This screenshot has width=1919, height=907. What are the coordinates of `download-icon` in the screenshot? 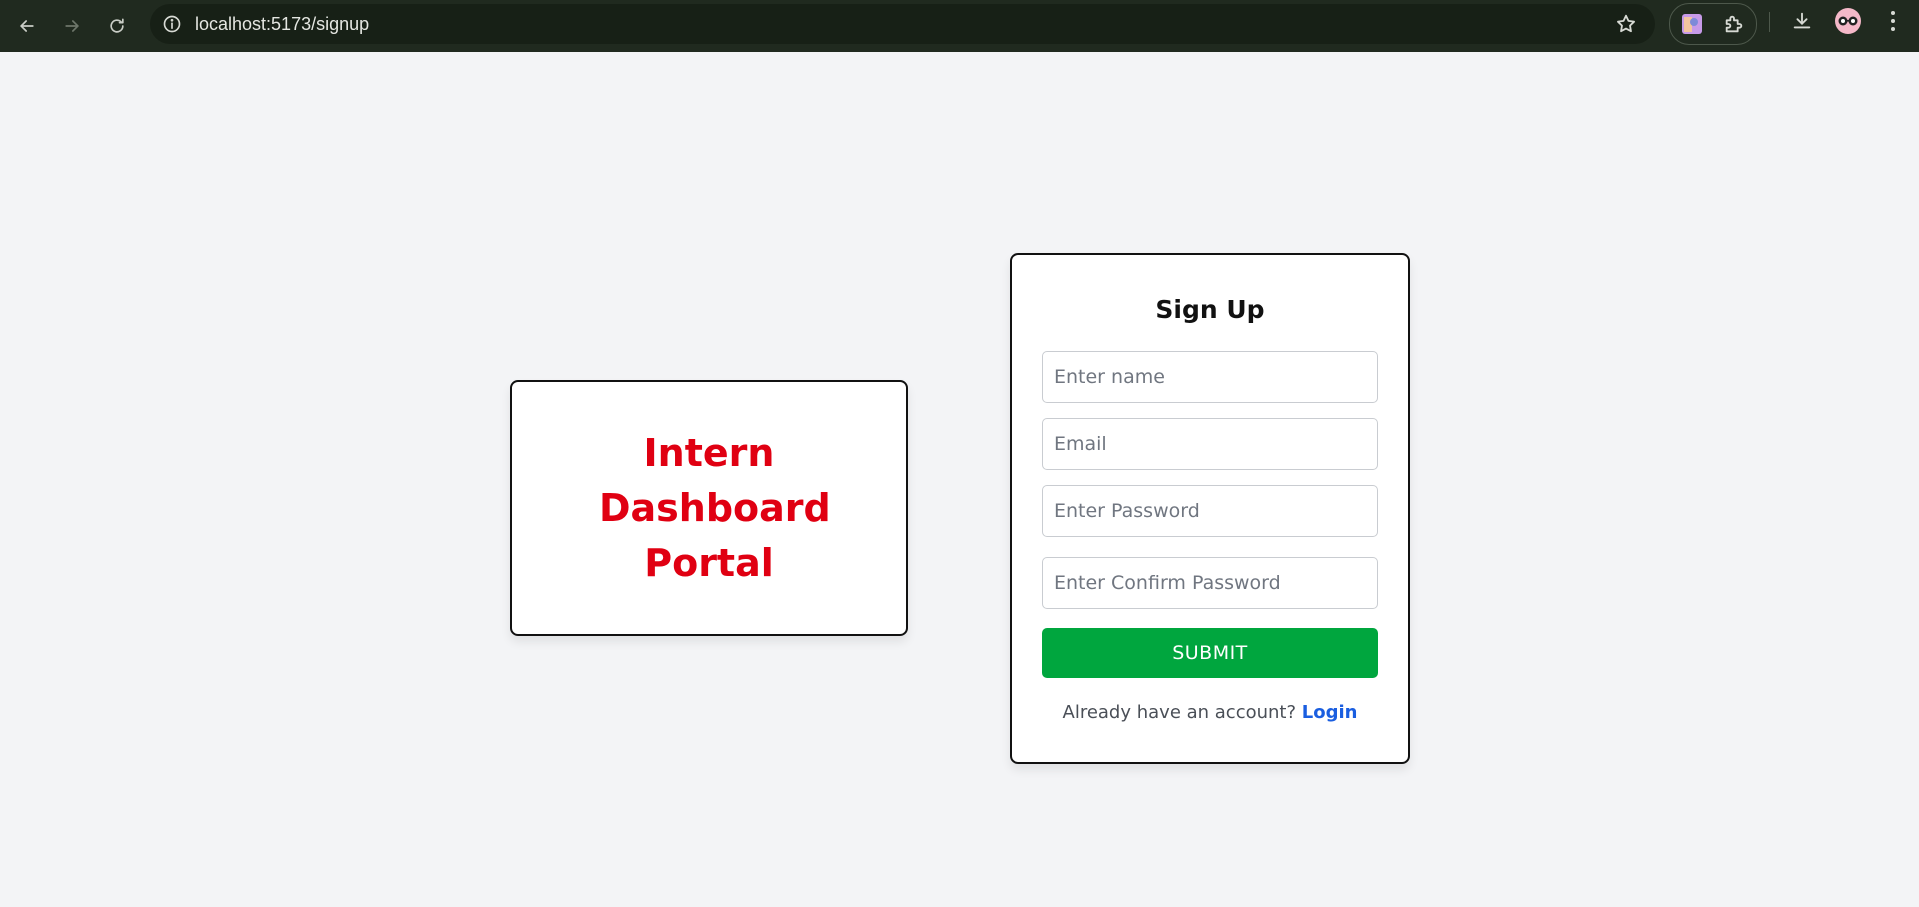 It's located at (1802, 20).